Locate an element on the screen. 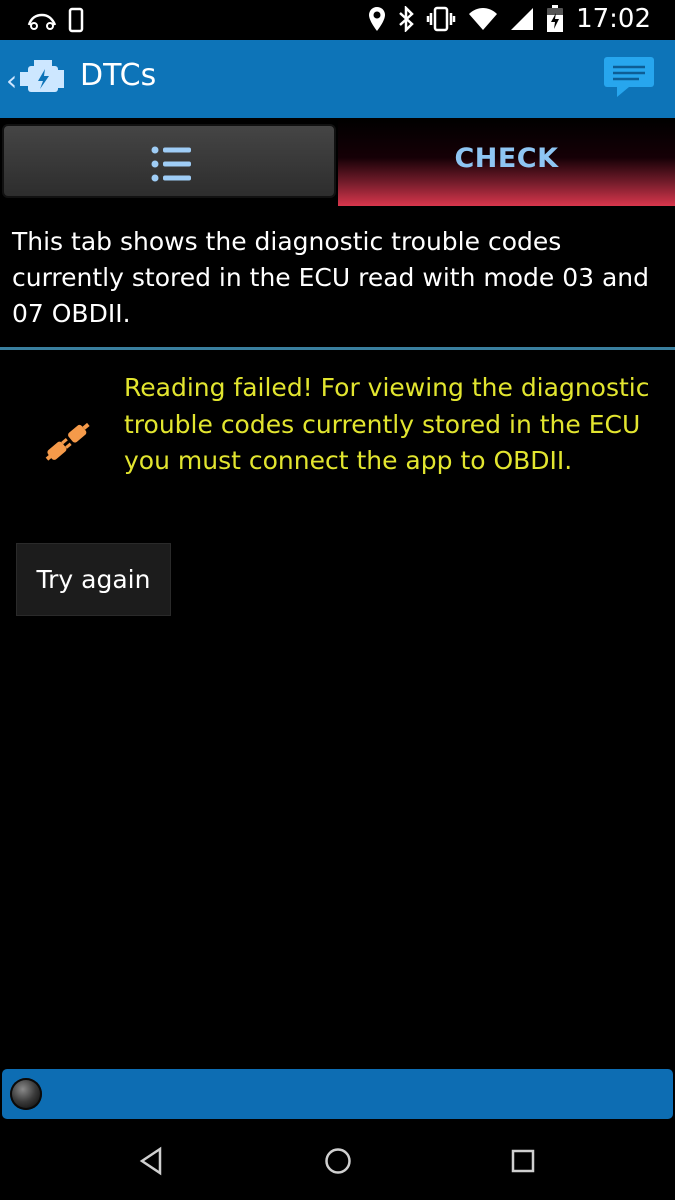  tab-list is located at coordinates (169, 161).